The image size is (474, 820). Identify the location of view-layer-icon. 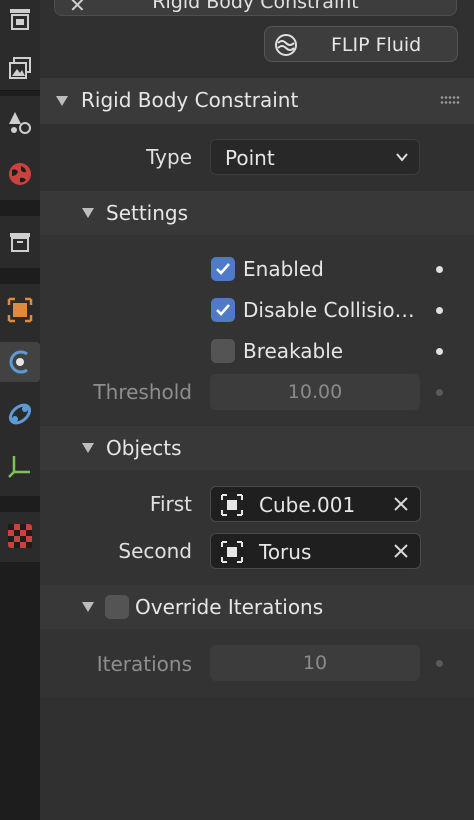
(20, 68).